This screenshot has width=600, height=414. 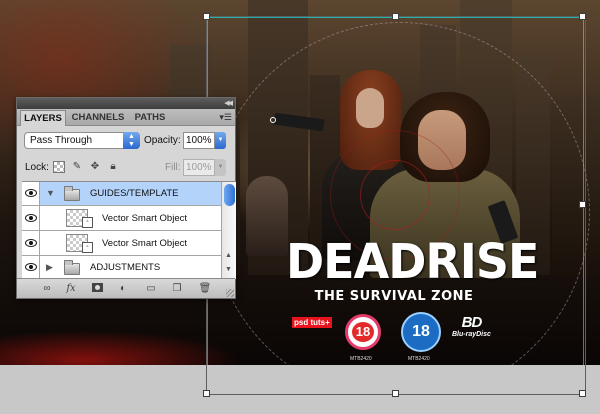 What do you see at coordinates (228, 255) in the screenshot?
I see `scroll-up-arrow-icon: ▲` at bounding box center [228, 255].